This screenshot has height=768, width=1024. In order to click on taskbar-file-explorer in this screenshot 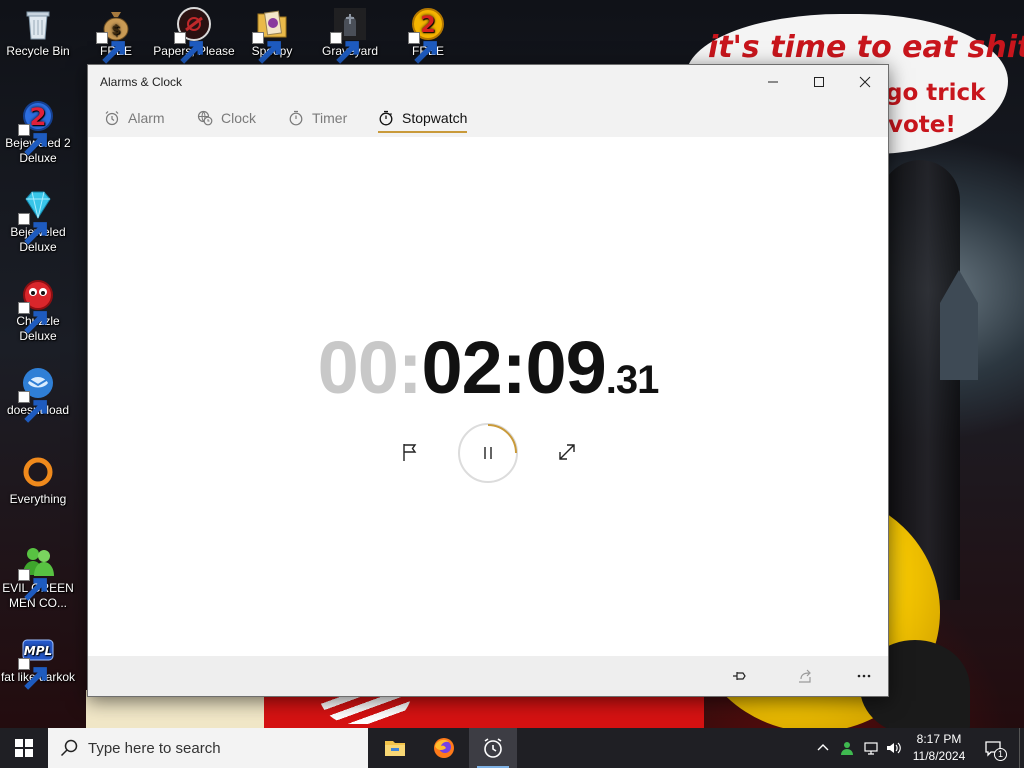, I will do `click(395, 748)`.